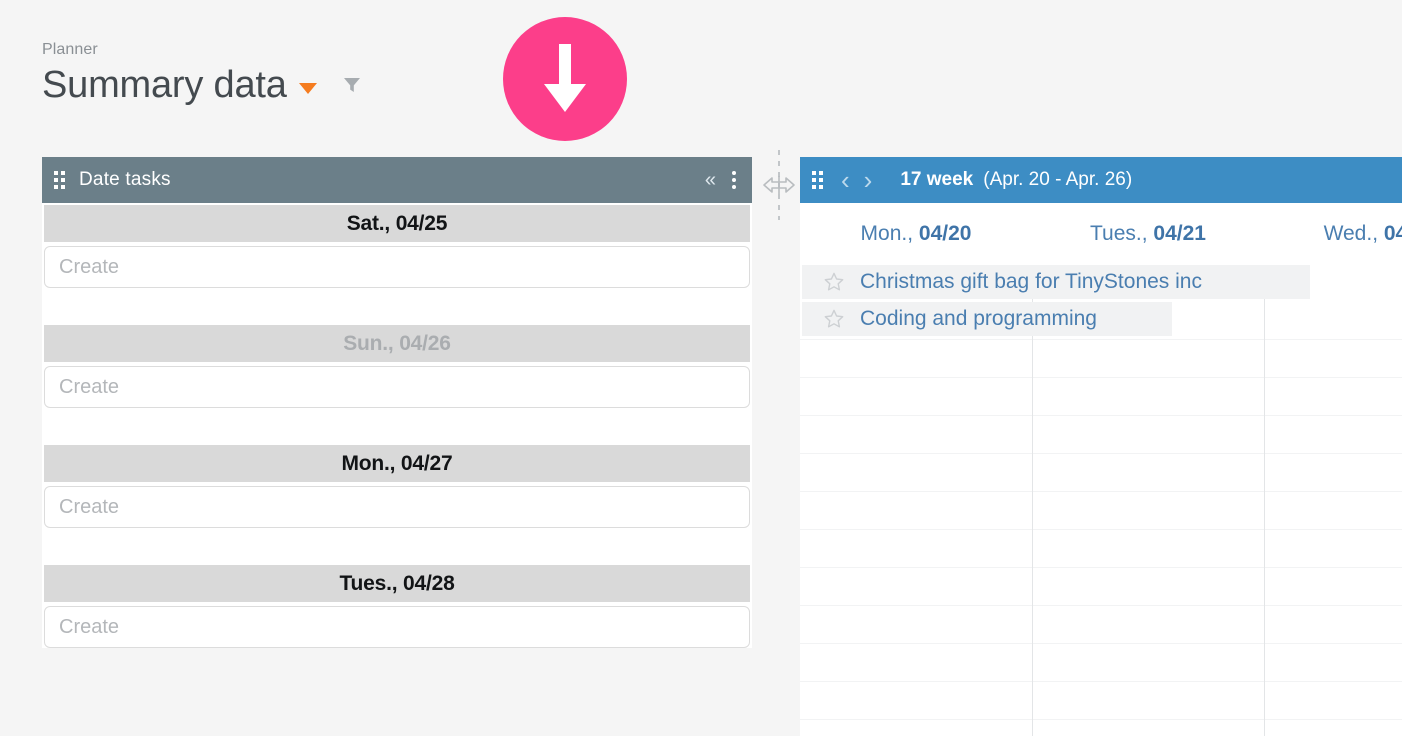  Describe the element at coordinates (1058, 179) in the screenshot. I see `week-range: (Apr. 20 - Apr. 26)` at that location.